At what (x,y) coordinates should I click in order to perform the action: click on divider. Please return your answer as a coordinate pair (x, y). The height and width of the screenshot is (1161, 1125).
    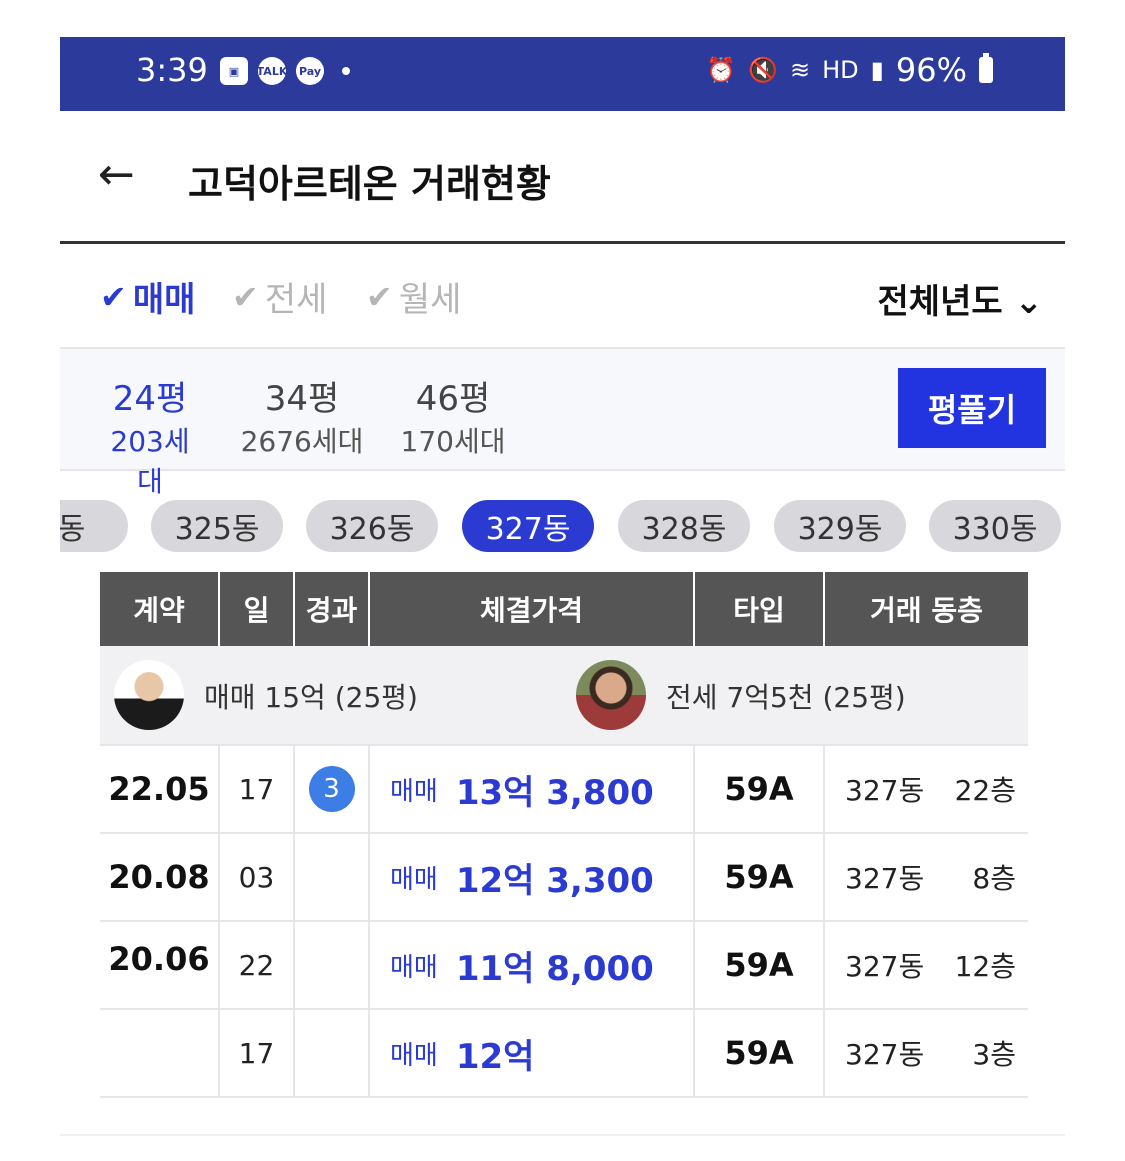
    Looking at the image, I should click on (562, 1135).